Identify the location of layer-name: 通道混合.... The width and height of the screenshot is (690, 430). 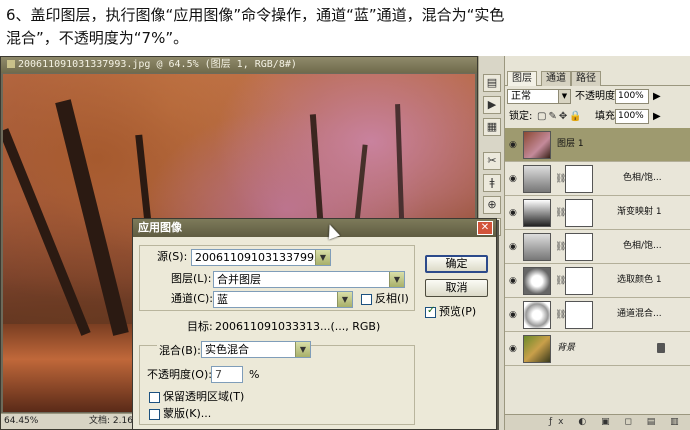
(639, 314).